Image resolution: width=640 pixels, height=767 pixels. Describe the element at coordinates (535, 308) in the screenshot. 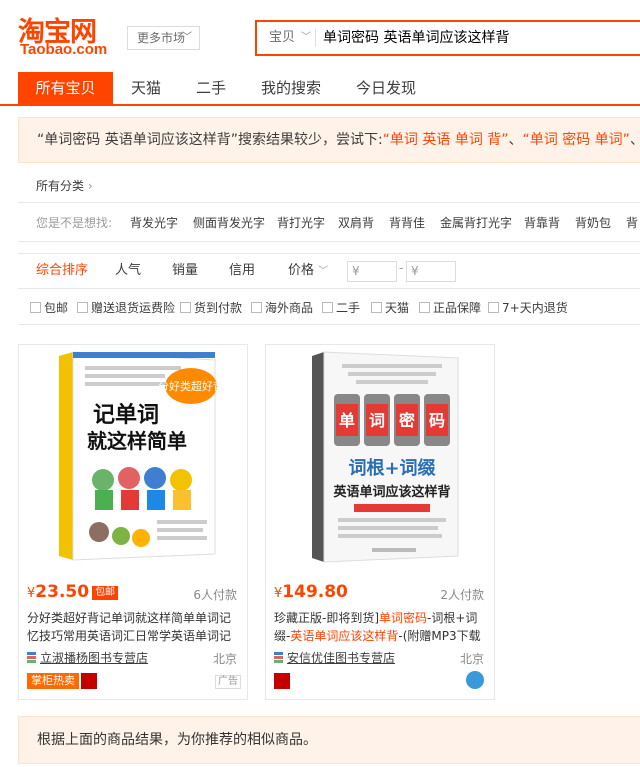

I see `filter-label: 7+天内退货` at that location.